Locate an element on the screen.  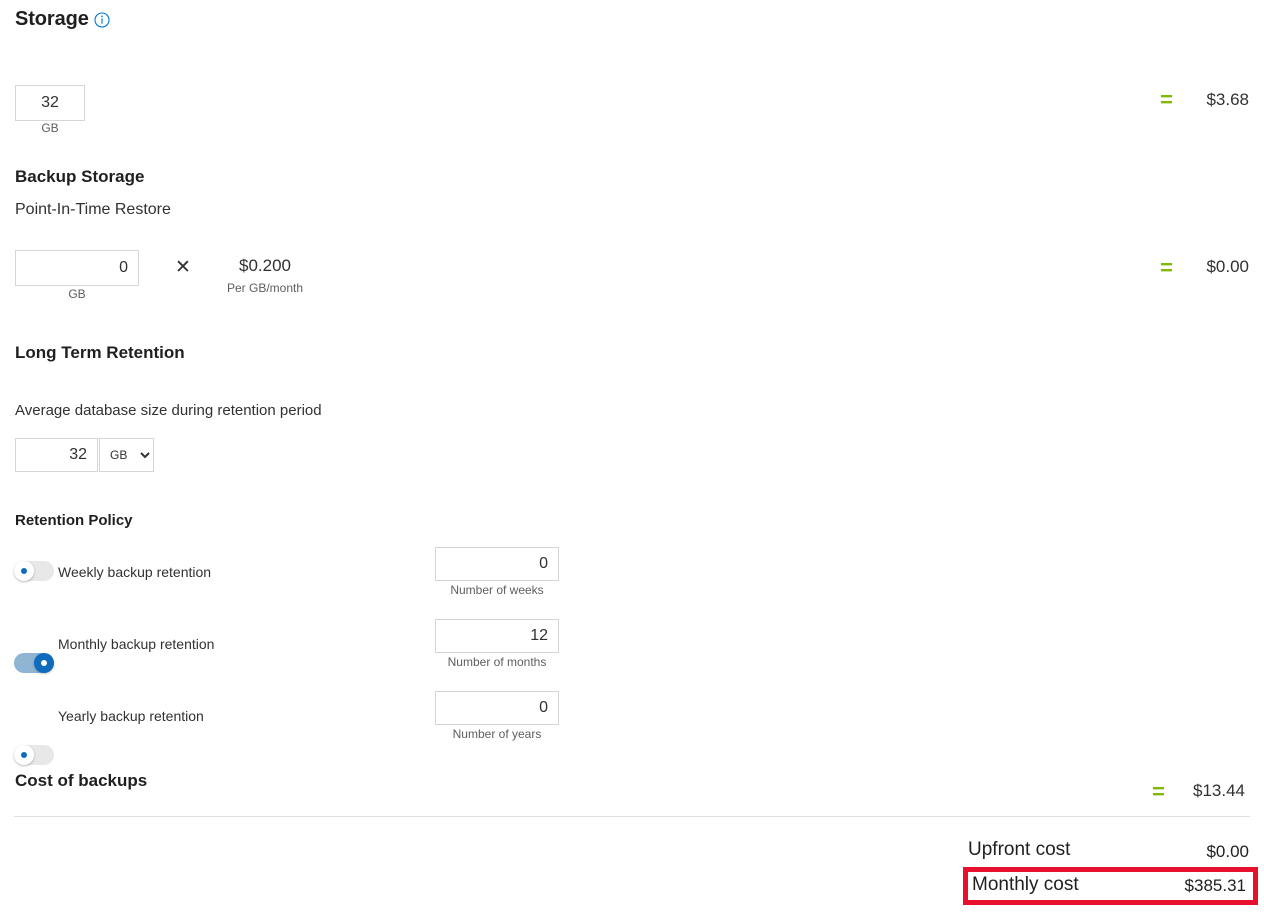
toggle-yearly-backup-retention is located at coordinates (34, 755).